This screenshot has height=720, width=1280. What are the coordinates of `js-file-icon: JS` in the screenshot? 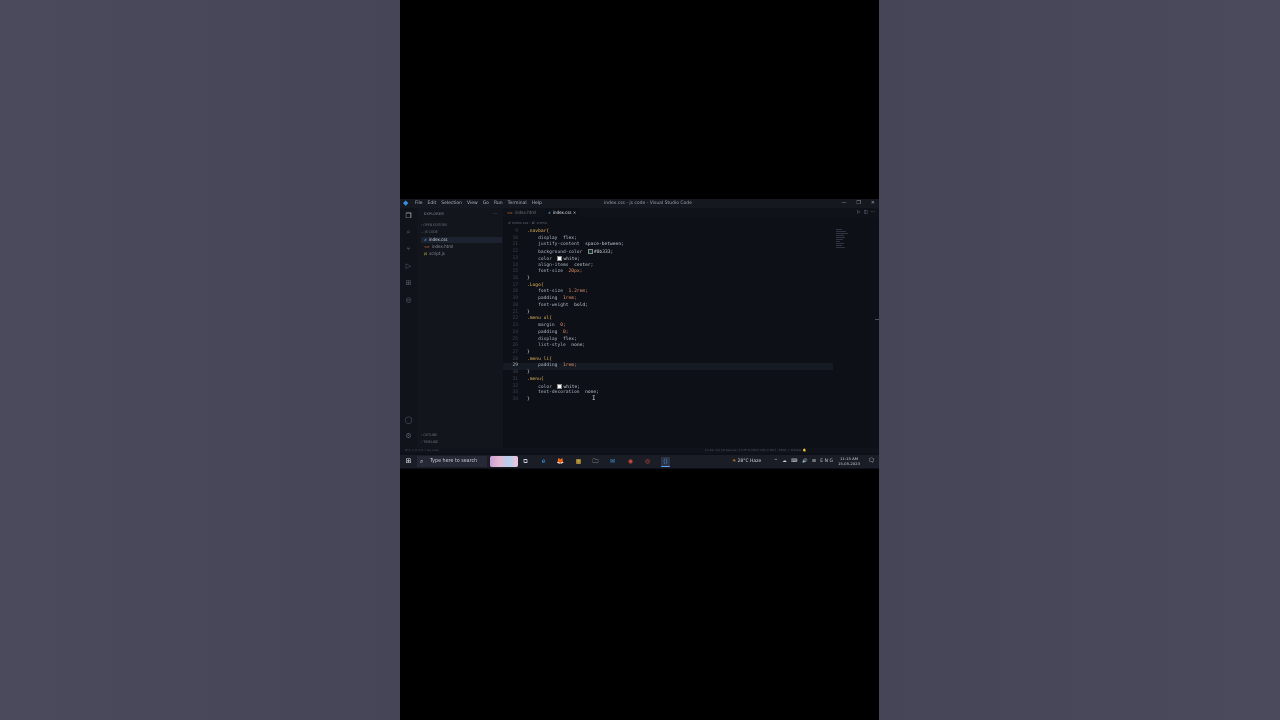 It's located at (426, 254).